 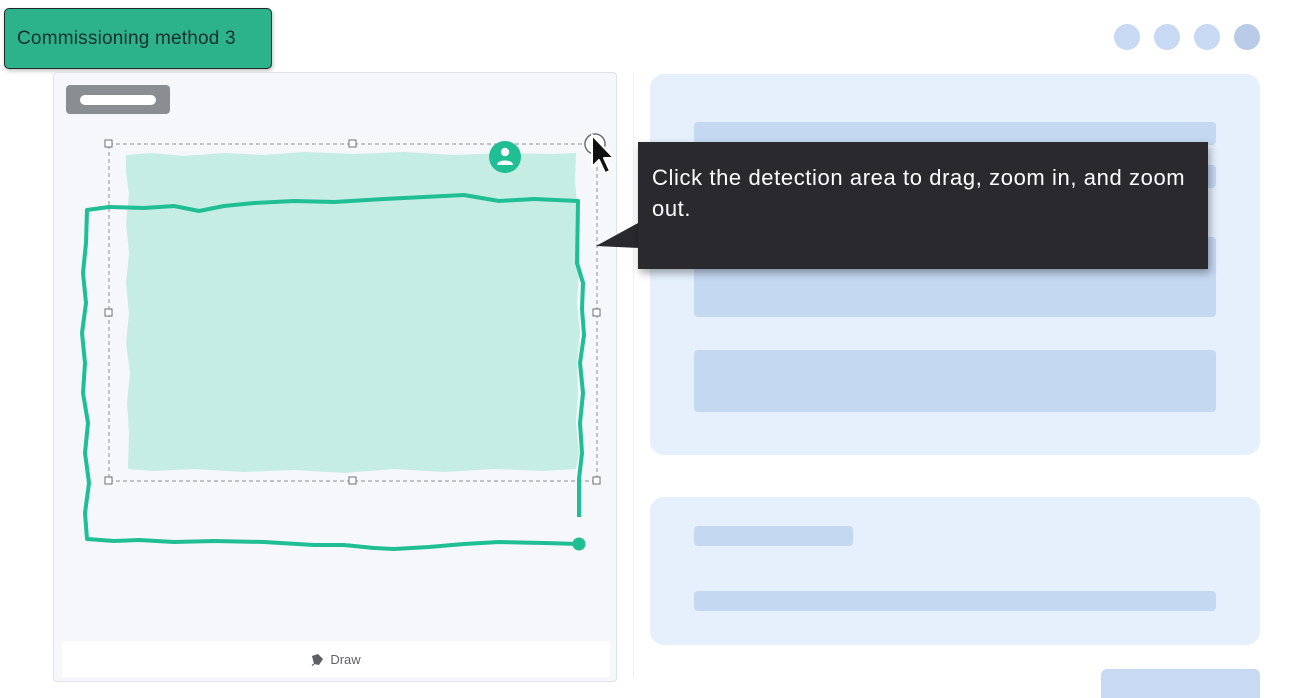 I want to click on resize-handle-top-middle, so click(x=352, y=143).